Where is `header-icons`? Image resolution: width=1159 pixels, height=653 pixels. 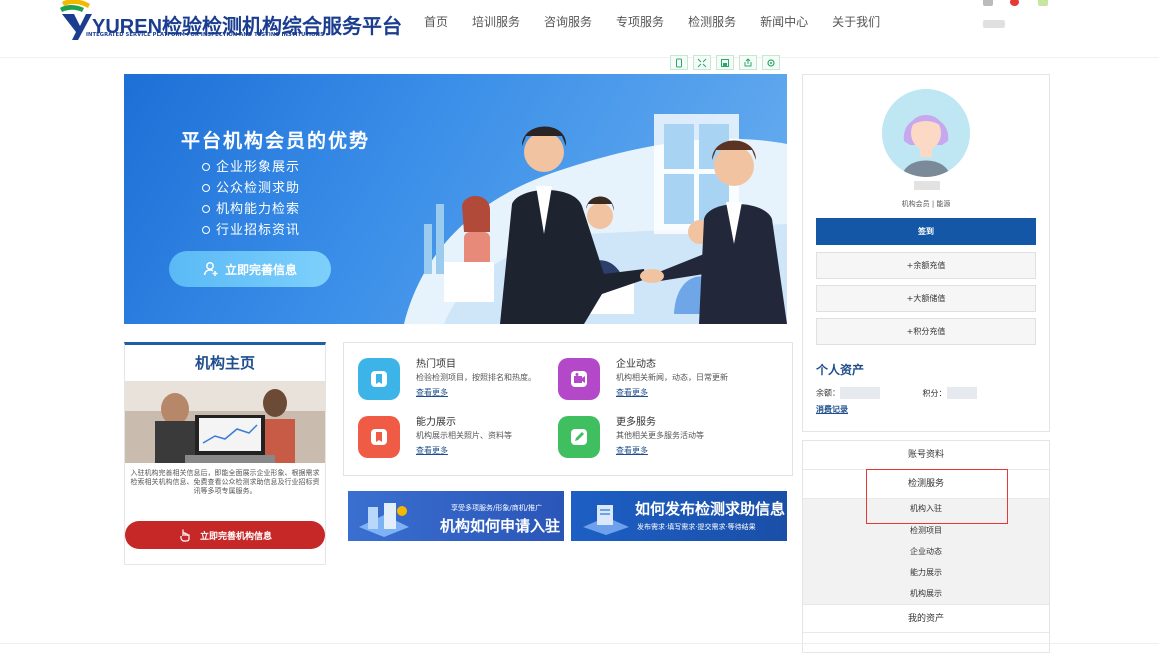 header-icons is located at coordinates (1020, 5).